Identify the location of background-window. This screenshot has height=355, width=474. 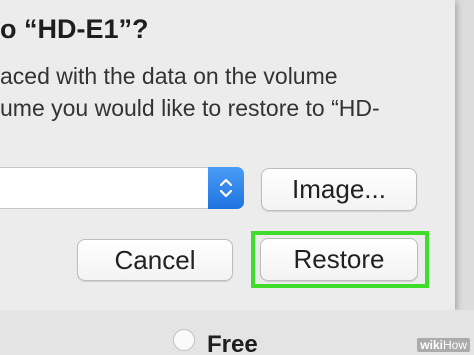
(464, 155).